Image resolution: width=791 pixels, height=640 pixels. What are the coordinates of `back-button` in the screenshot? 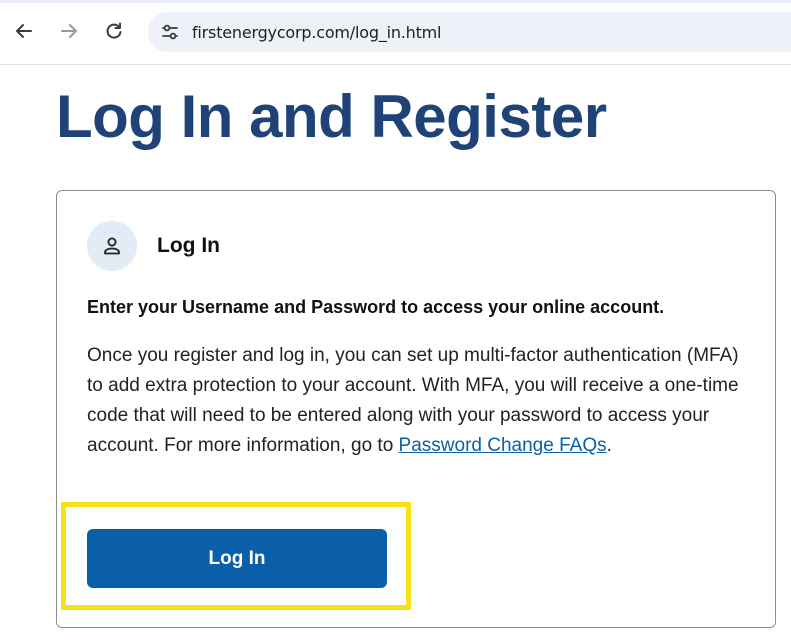 It's located at (24, 31).